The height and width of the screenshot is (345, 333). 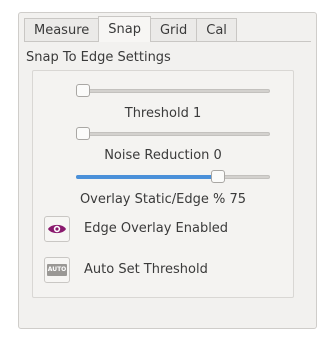 I want to click on tab-cal: Cal, so click(x=216, y=30).